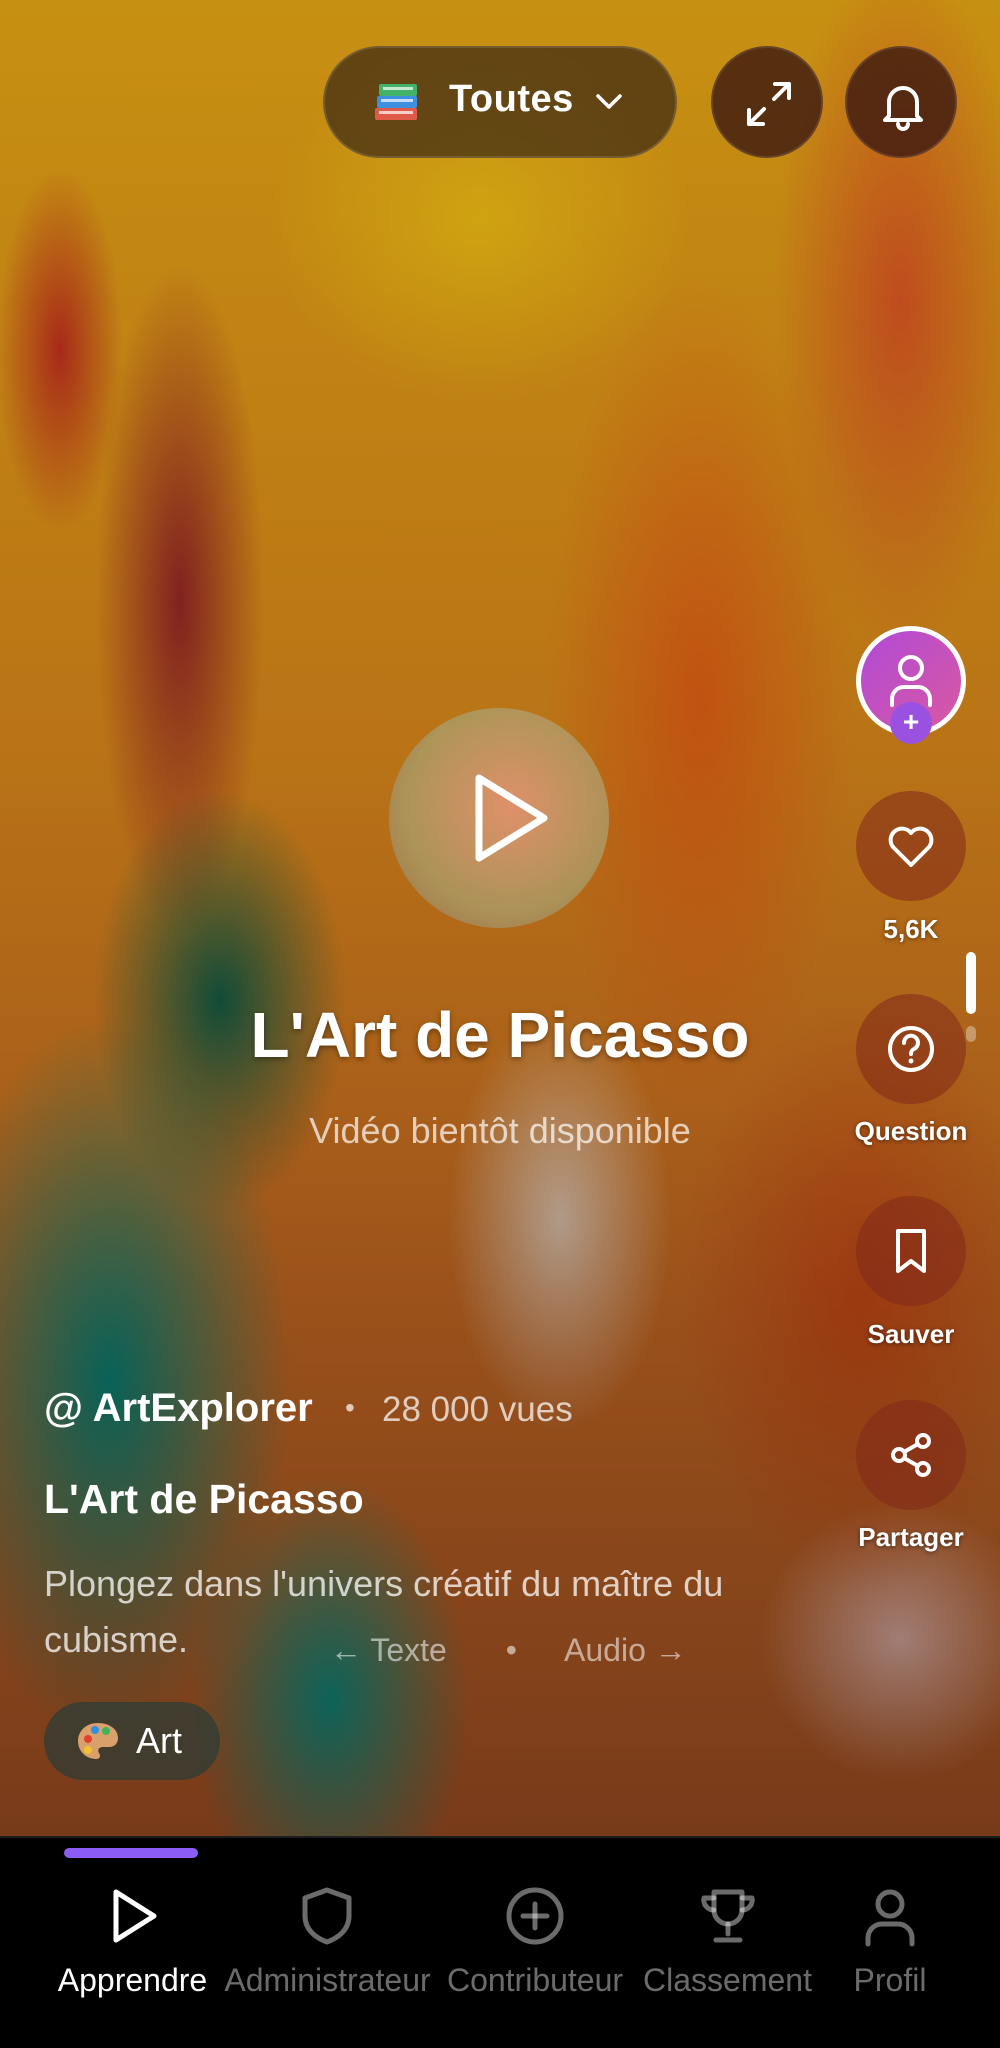 This screenshot has width=1000, height=2048. Describe the element at coordinates (159, 1740) in the screenshot. I see `tag-label: Art` at that location.